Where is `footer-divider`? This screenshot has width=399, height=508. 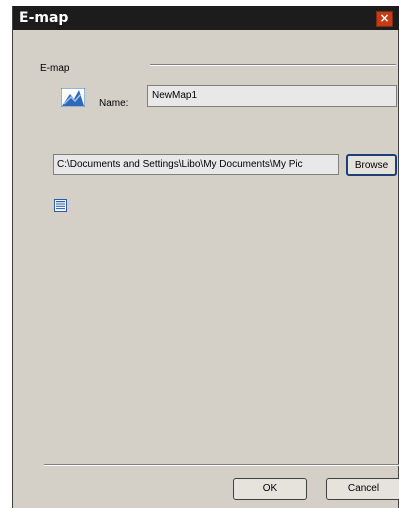 footer-divider is located at coordinates (221, 465).